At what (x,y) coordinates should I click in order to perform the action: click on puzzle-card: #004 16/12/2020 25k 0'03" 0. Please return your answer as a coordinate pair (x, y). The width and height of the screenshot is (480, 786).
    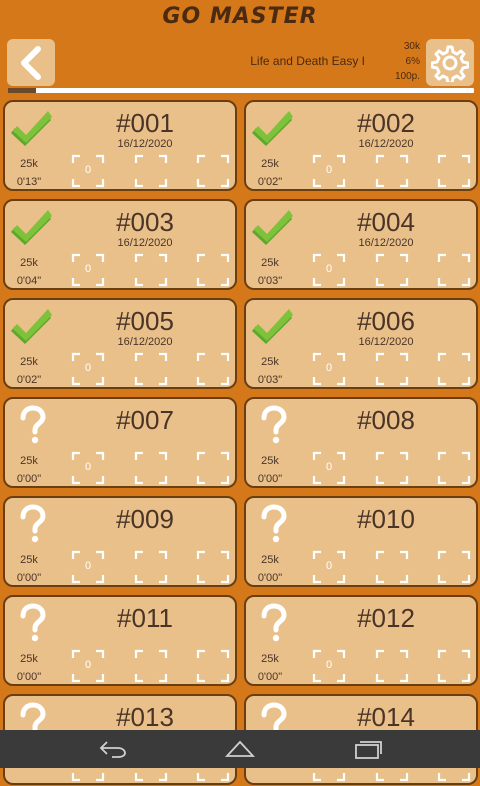
    Looking at the image, I should click on (361, 244).